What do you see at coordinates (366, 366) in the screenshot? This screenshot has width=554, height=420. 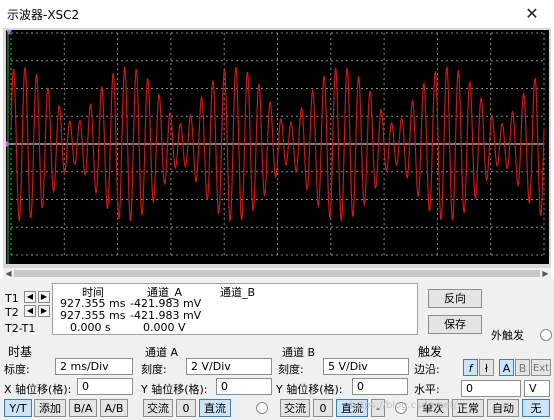 I see `channel-b-scale-input: 5 V/Div` at bounding box center [366, 366].